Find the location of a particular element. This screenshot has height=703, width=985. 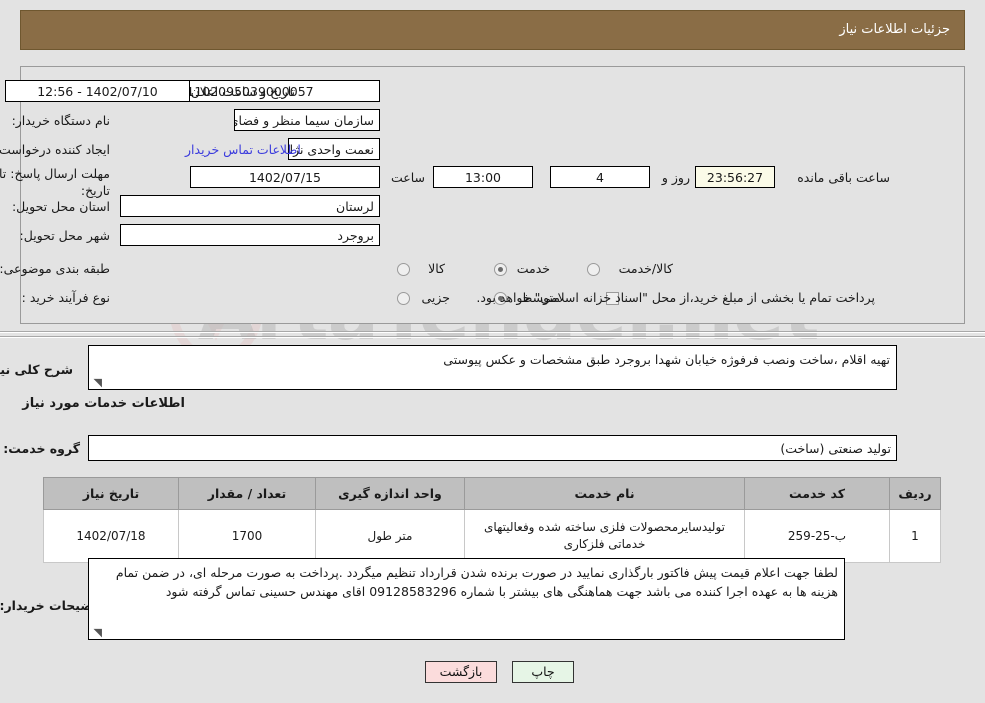

announce-datetime-value: 1402/07/10 - 12:56 is located at coordinates (97, 91).